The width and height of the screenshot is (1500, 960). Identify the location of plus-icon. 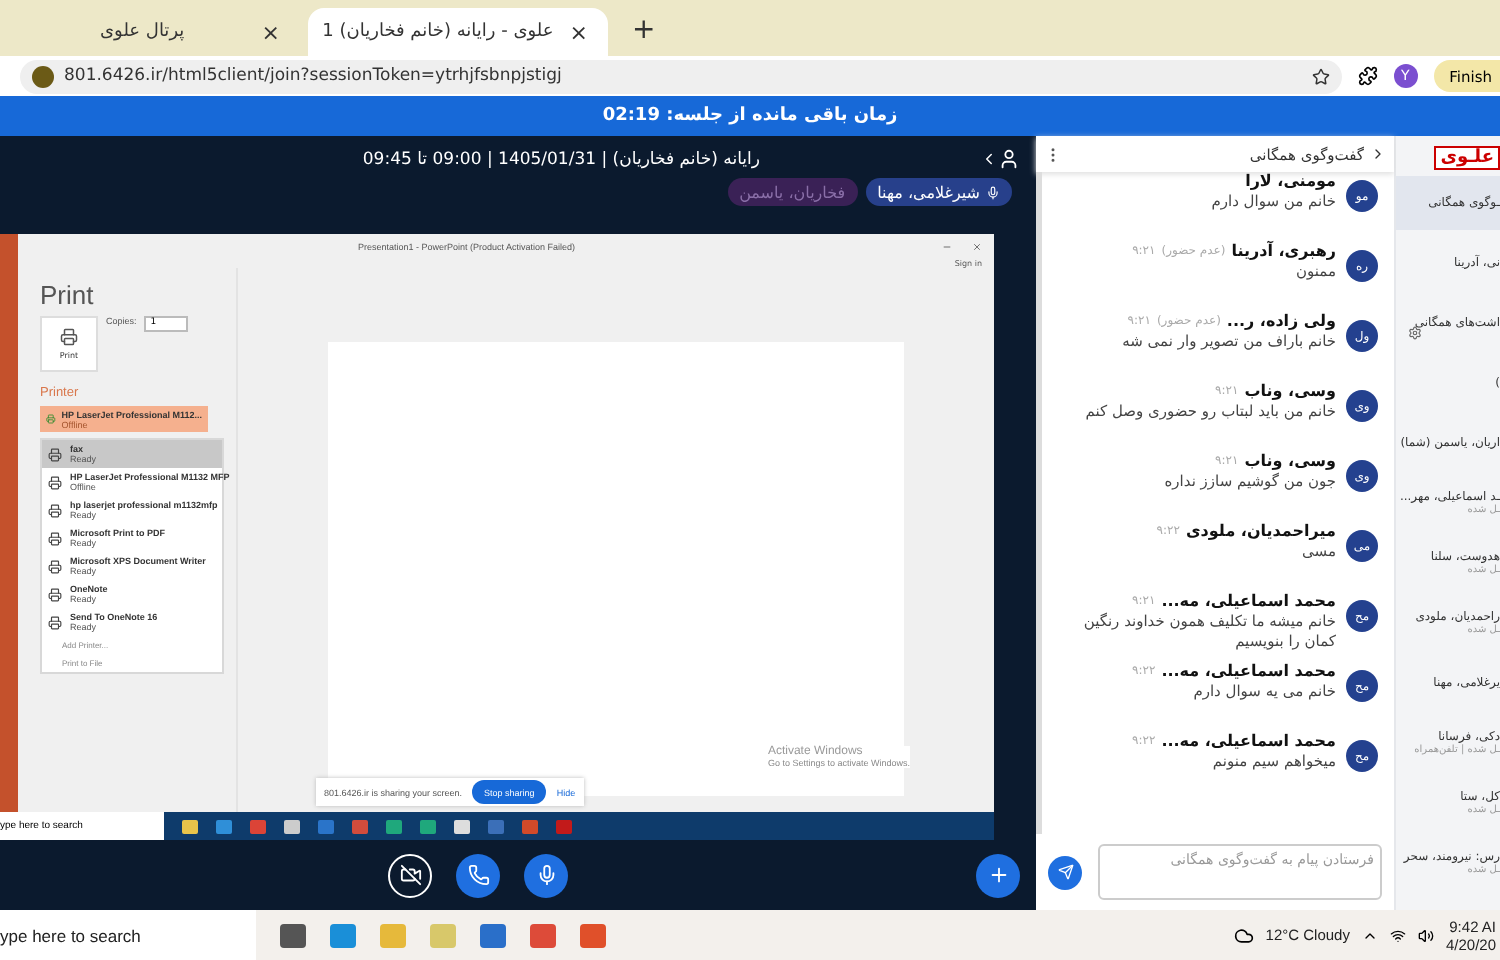
(998, 875).